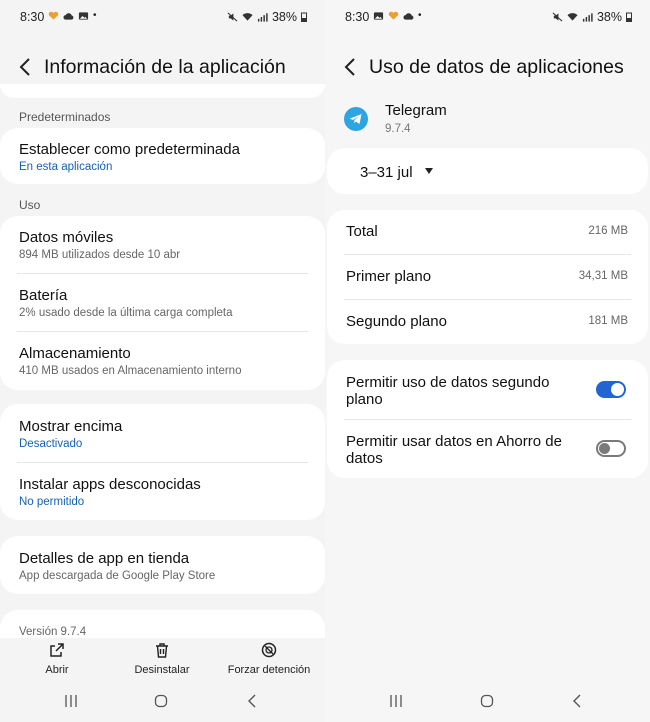 This screenshot has width=650, height=722. Describe the element at coordinates (389, 276) in the screenshot. I see `usage-label: Primer plano` at that location.